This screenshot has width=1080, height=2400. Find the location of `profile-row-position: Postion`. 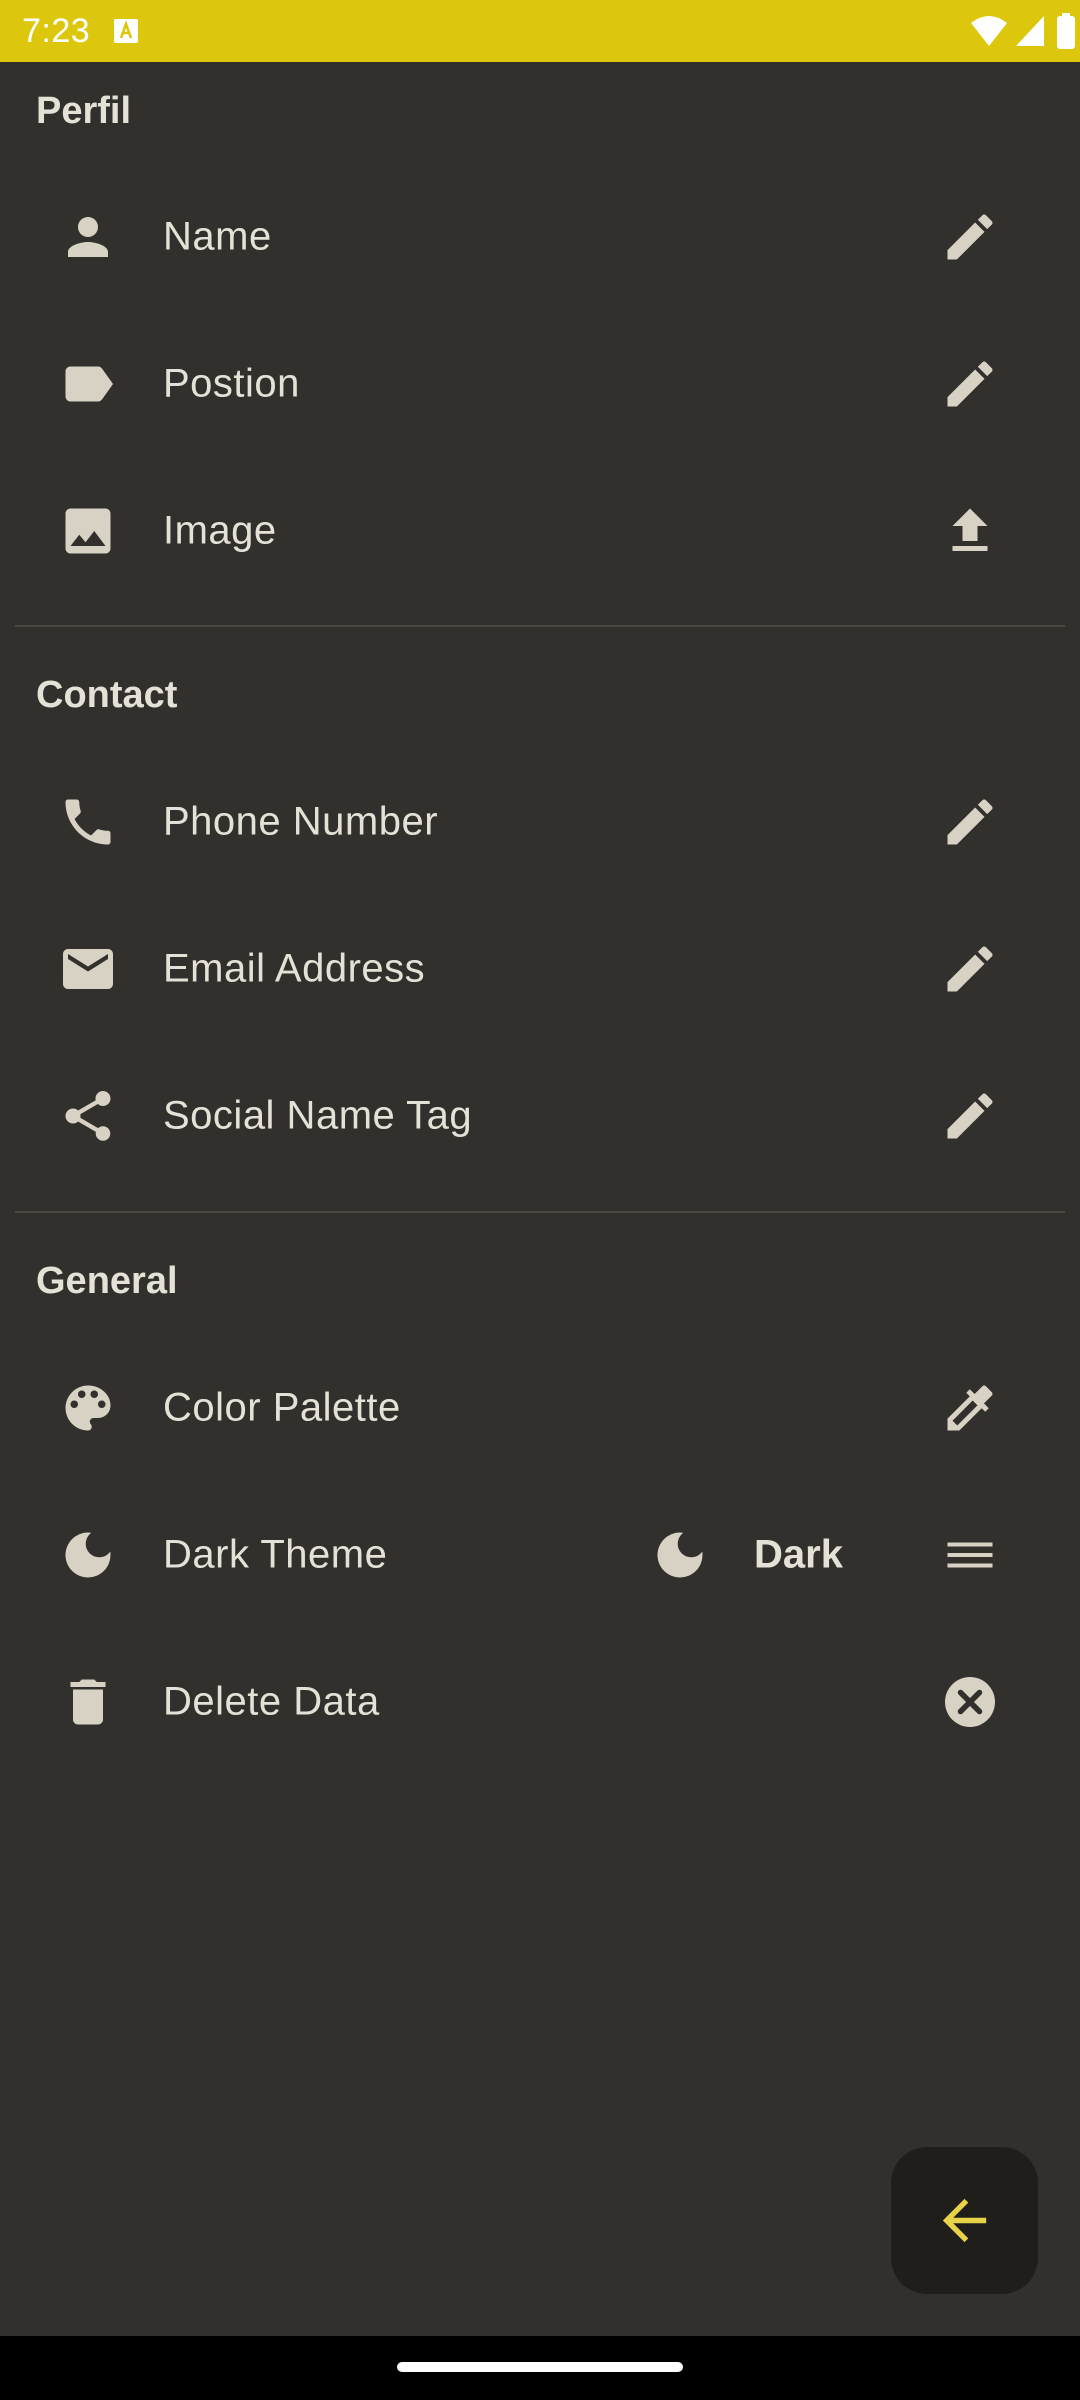

profile-row-position: Postion is located at coordinates (540, 383).